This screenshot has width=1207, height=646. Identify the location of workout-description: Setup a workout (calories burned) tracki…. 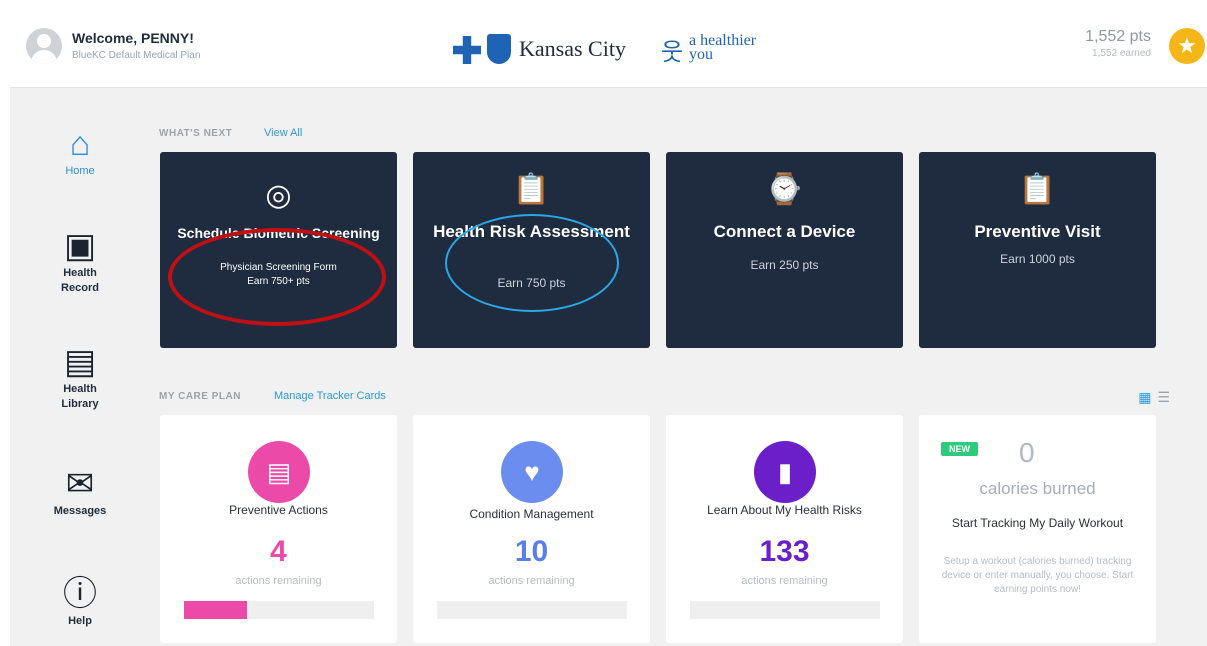
(1037, 575).